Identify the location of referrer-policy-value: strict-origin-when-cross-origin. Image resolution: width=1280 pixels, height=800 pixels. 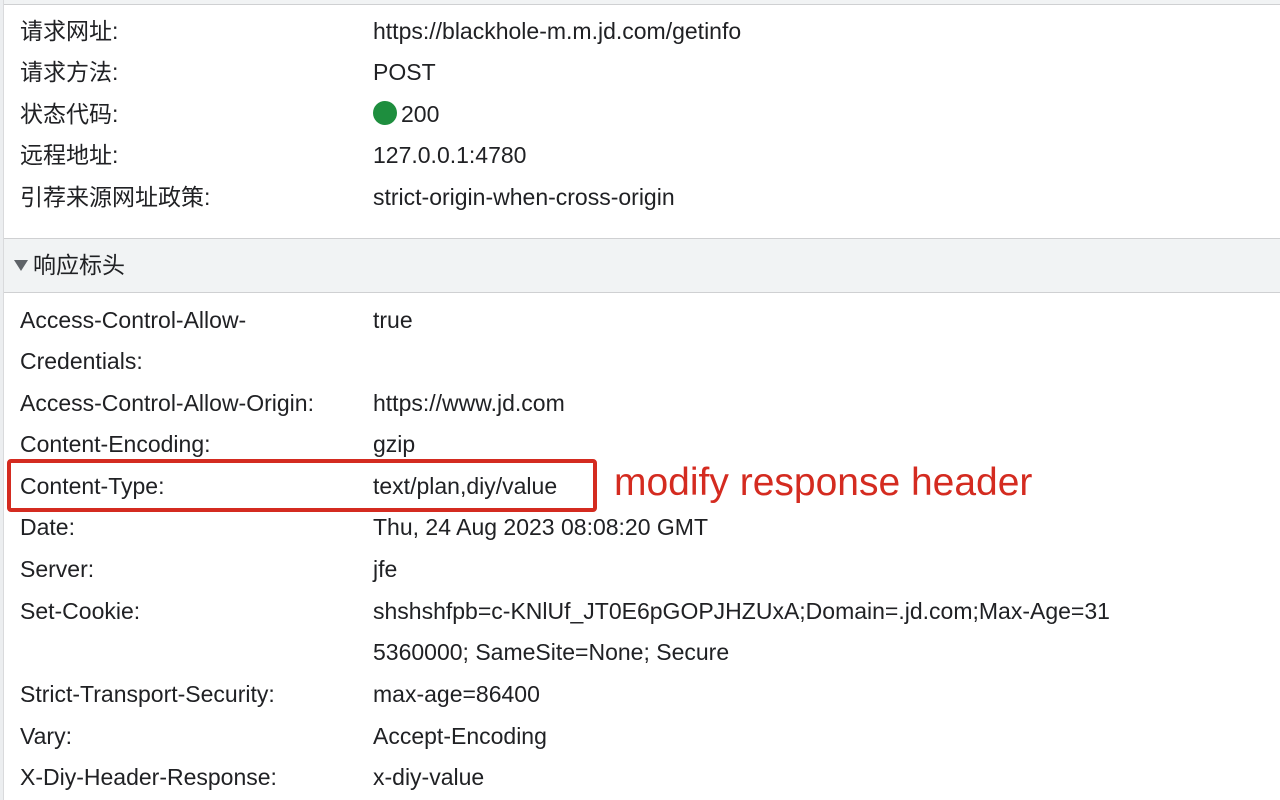
(524, 197).